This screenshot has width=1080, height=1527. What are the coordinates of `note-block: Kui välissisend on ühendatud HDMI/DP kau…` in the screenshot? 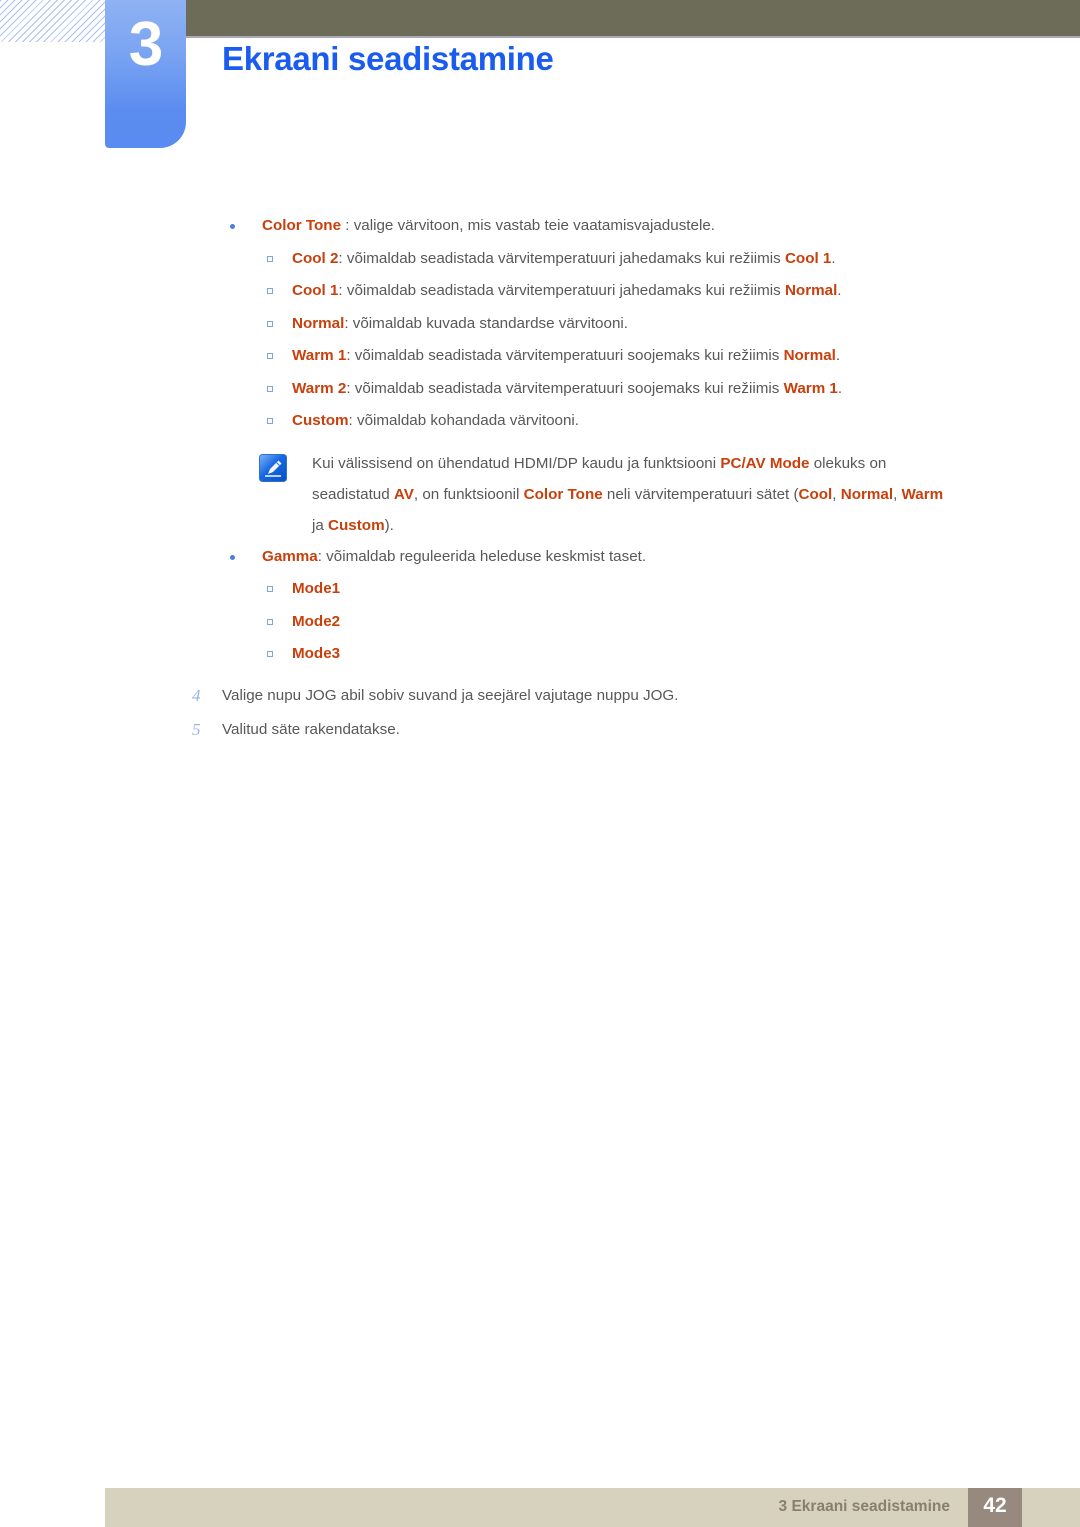 It's located at (540, 494).